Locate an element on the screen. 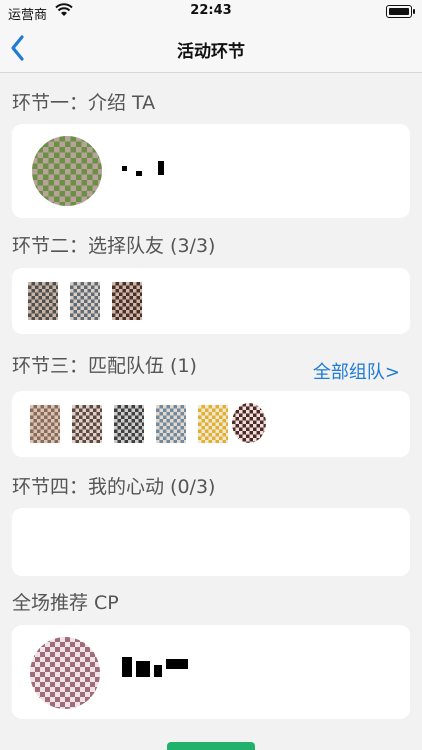 The width and height of the screenshot is (422, 750). intro-card is located at coordinates (211, 171).